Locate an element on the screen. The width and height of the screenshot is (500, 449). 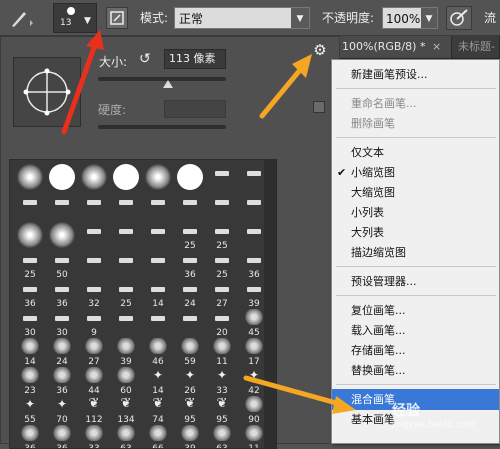
size-slider-thumb is located at coordinates (168, 84).